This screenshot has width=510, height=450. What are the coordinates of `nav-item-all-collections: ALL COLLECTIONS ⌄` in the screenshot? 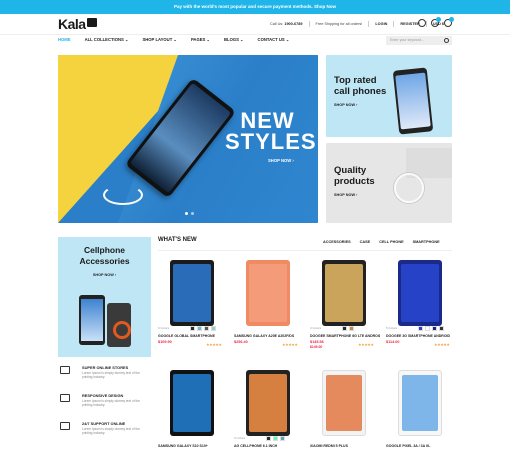 It's located at (107, 39).